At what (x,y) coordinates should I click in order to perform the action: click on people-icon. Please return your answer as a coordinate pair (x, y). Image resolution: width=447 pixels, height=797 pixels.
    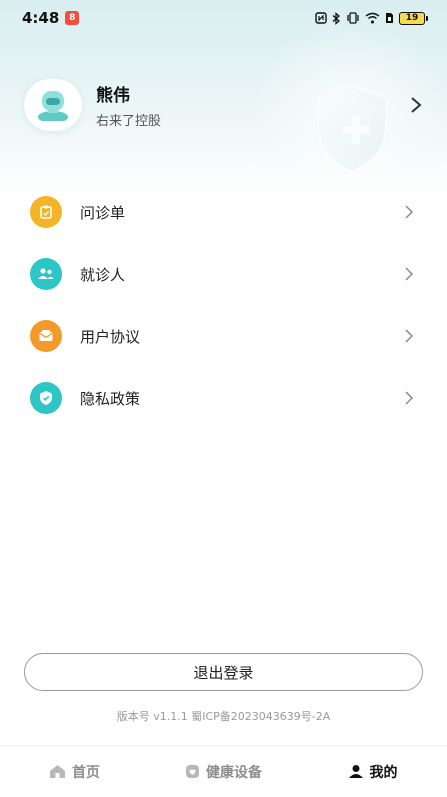
    Looking at the image, I should click on (46, 274).